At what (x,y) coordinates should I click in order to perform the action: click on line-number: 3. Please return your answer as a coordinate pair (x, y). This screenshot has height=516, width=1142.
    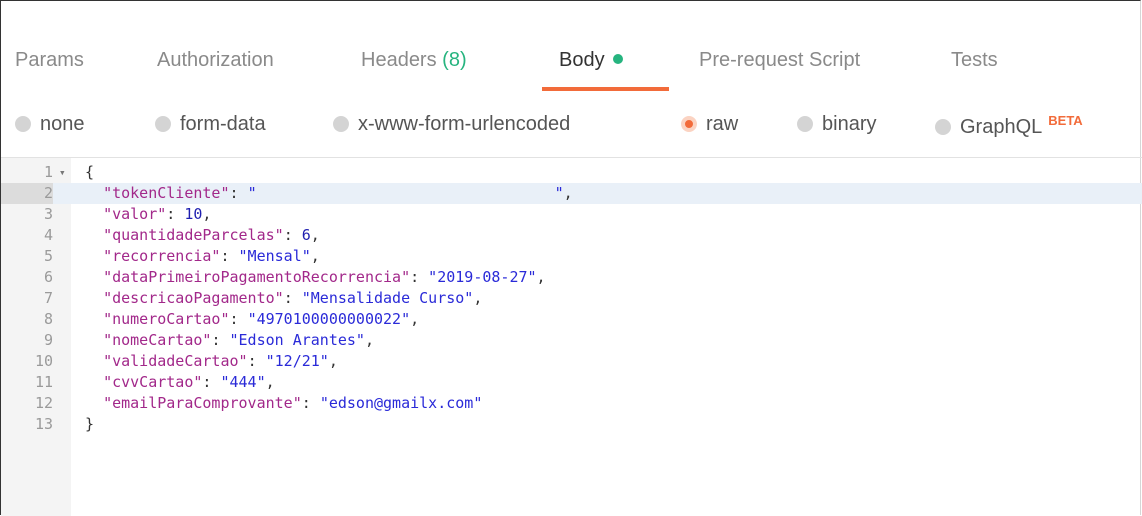
    Looking at the image, I should click on (48, 214).